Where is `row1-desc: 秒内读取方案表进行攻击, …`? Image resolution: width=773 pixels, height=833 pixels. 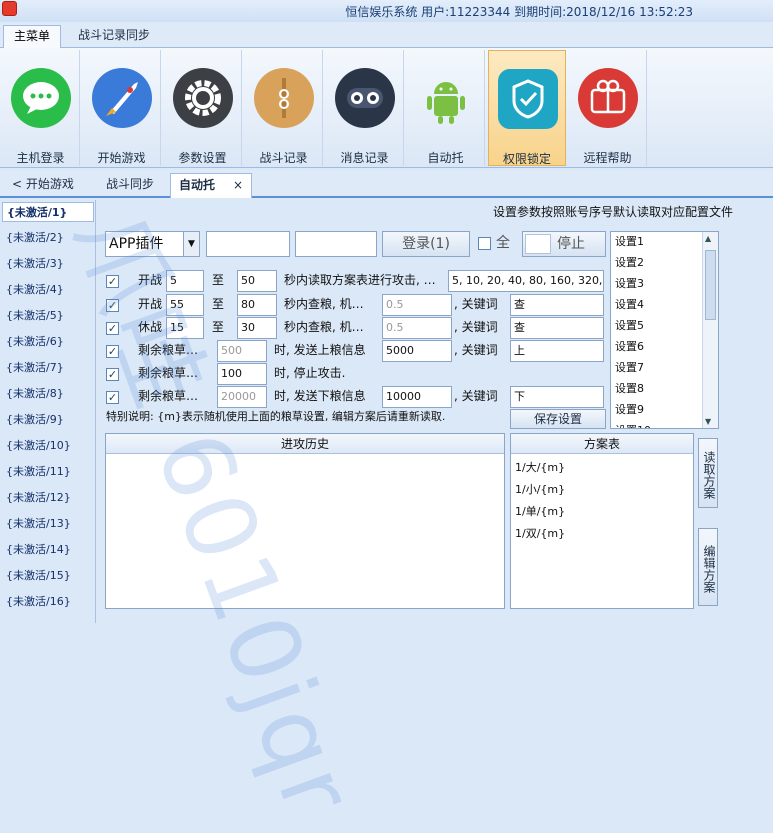
row1-desc: 秒内读取方案表进行攻击, … is located at coordinates (360, 280).